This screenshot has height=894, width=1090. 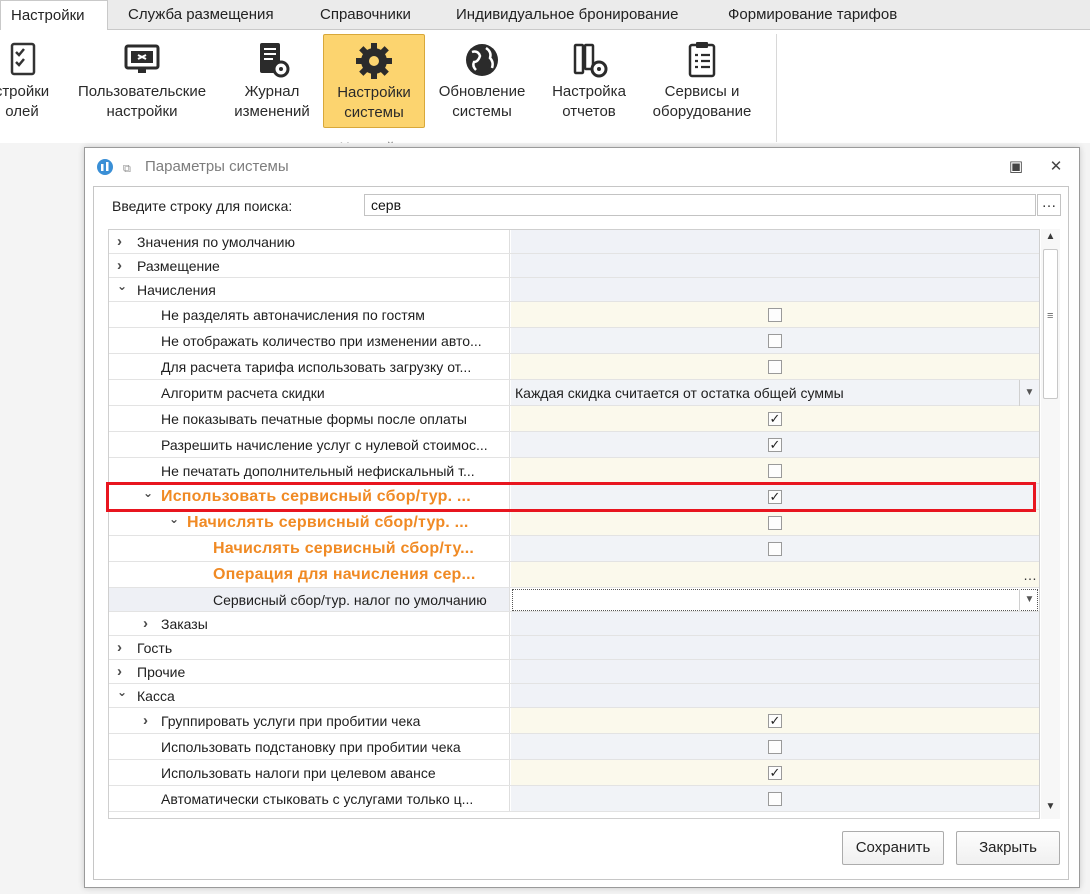 What do you see at coordinates (1050, 809) in the screenshot?
I see `scroll-down-icon: ▼` at bounding box center [1050, 809].